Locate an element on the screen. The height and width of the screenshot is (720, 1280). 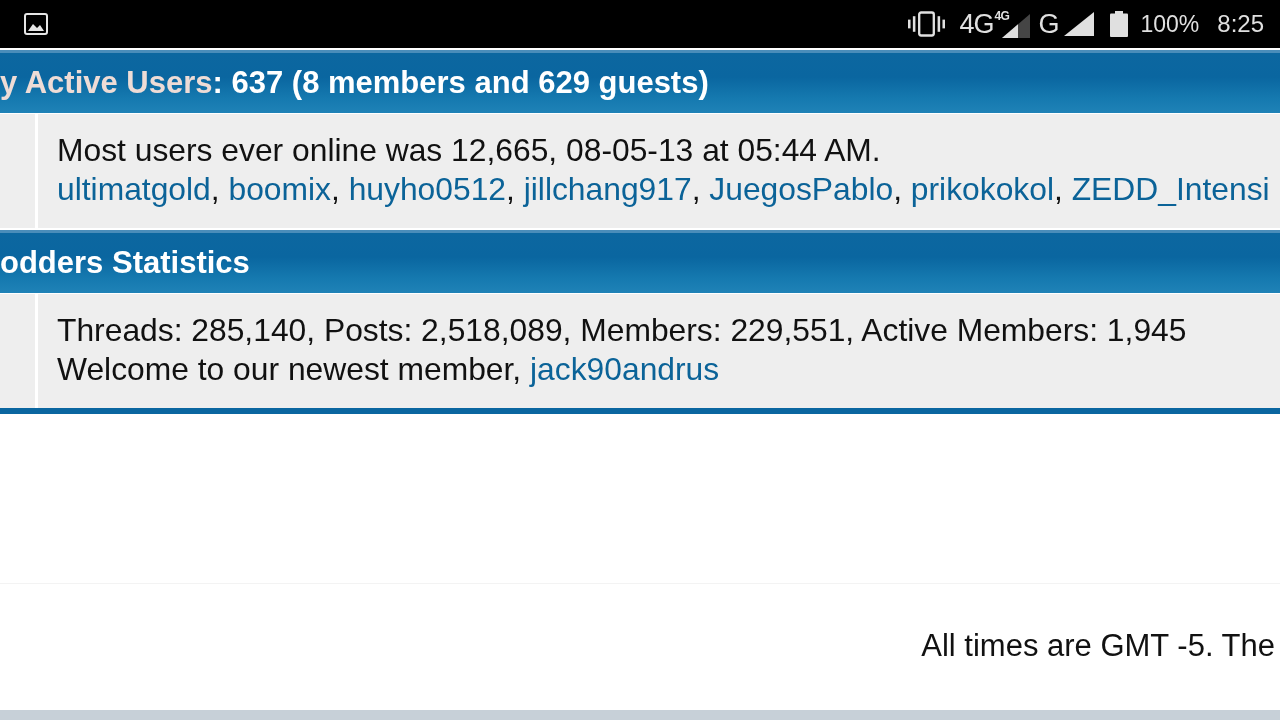
battery-icon is located at coordinates (1119, 24).